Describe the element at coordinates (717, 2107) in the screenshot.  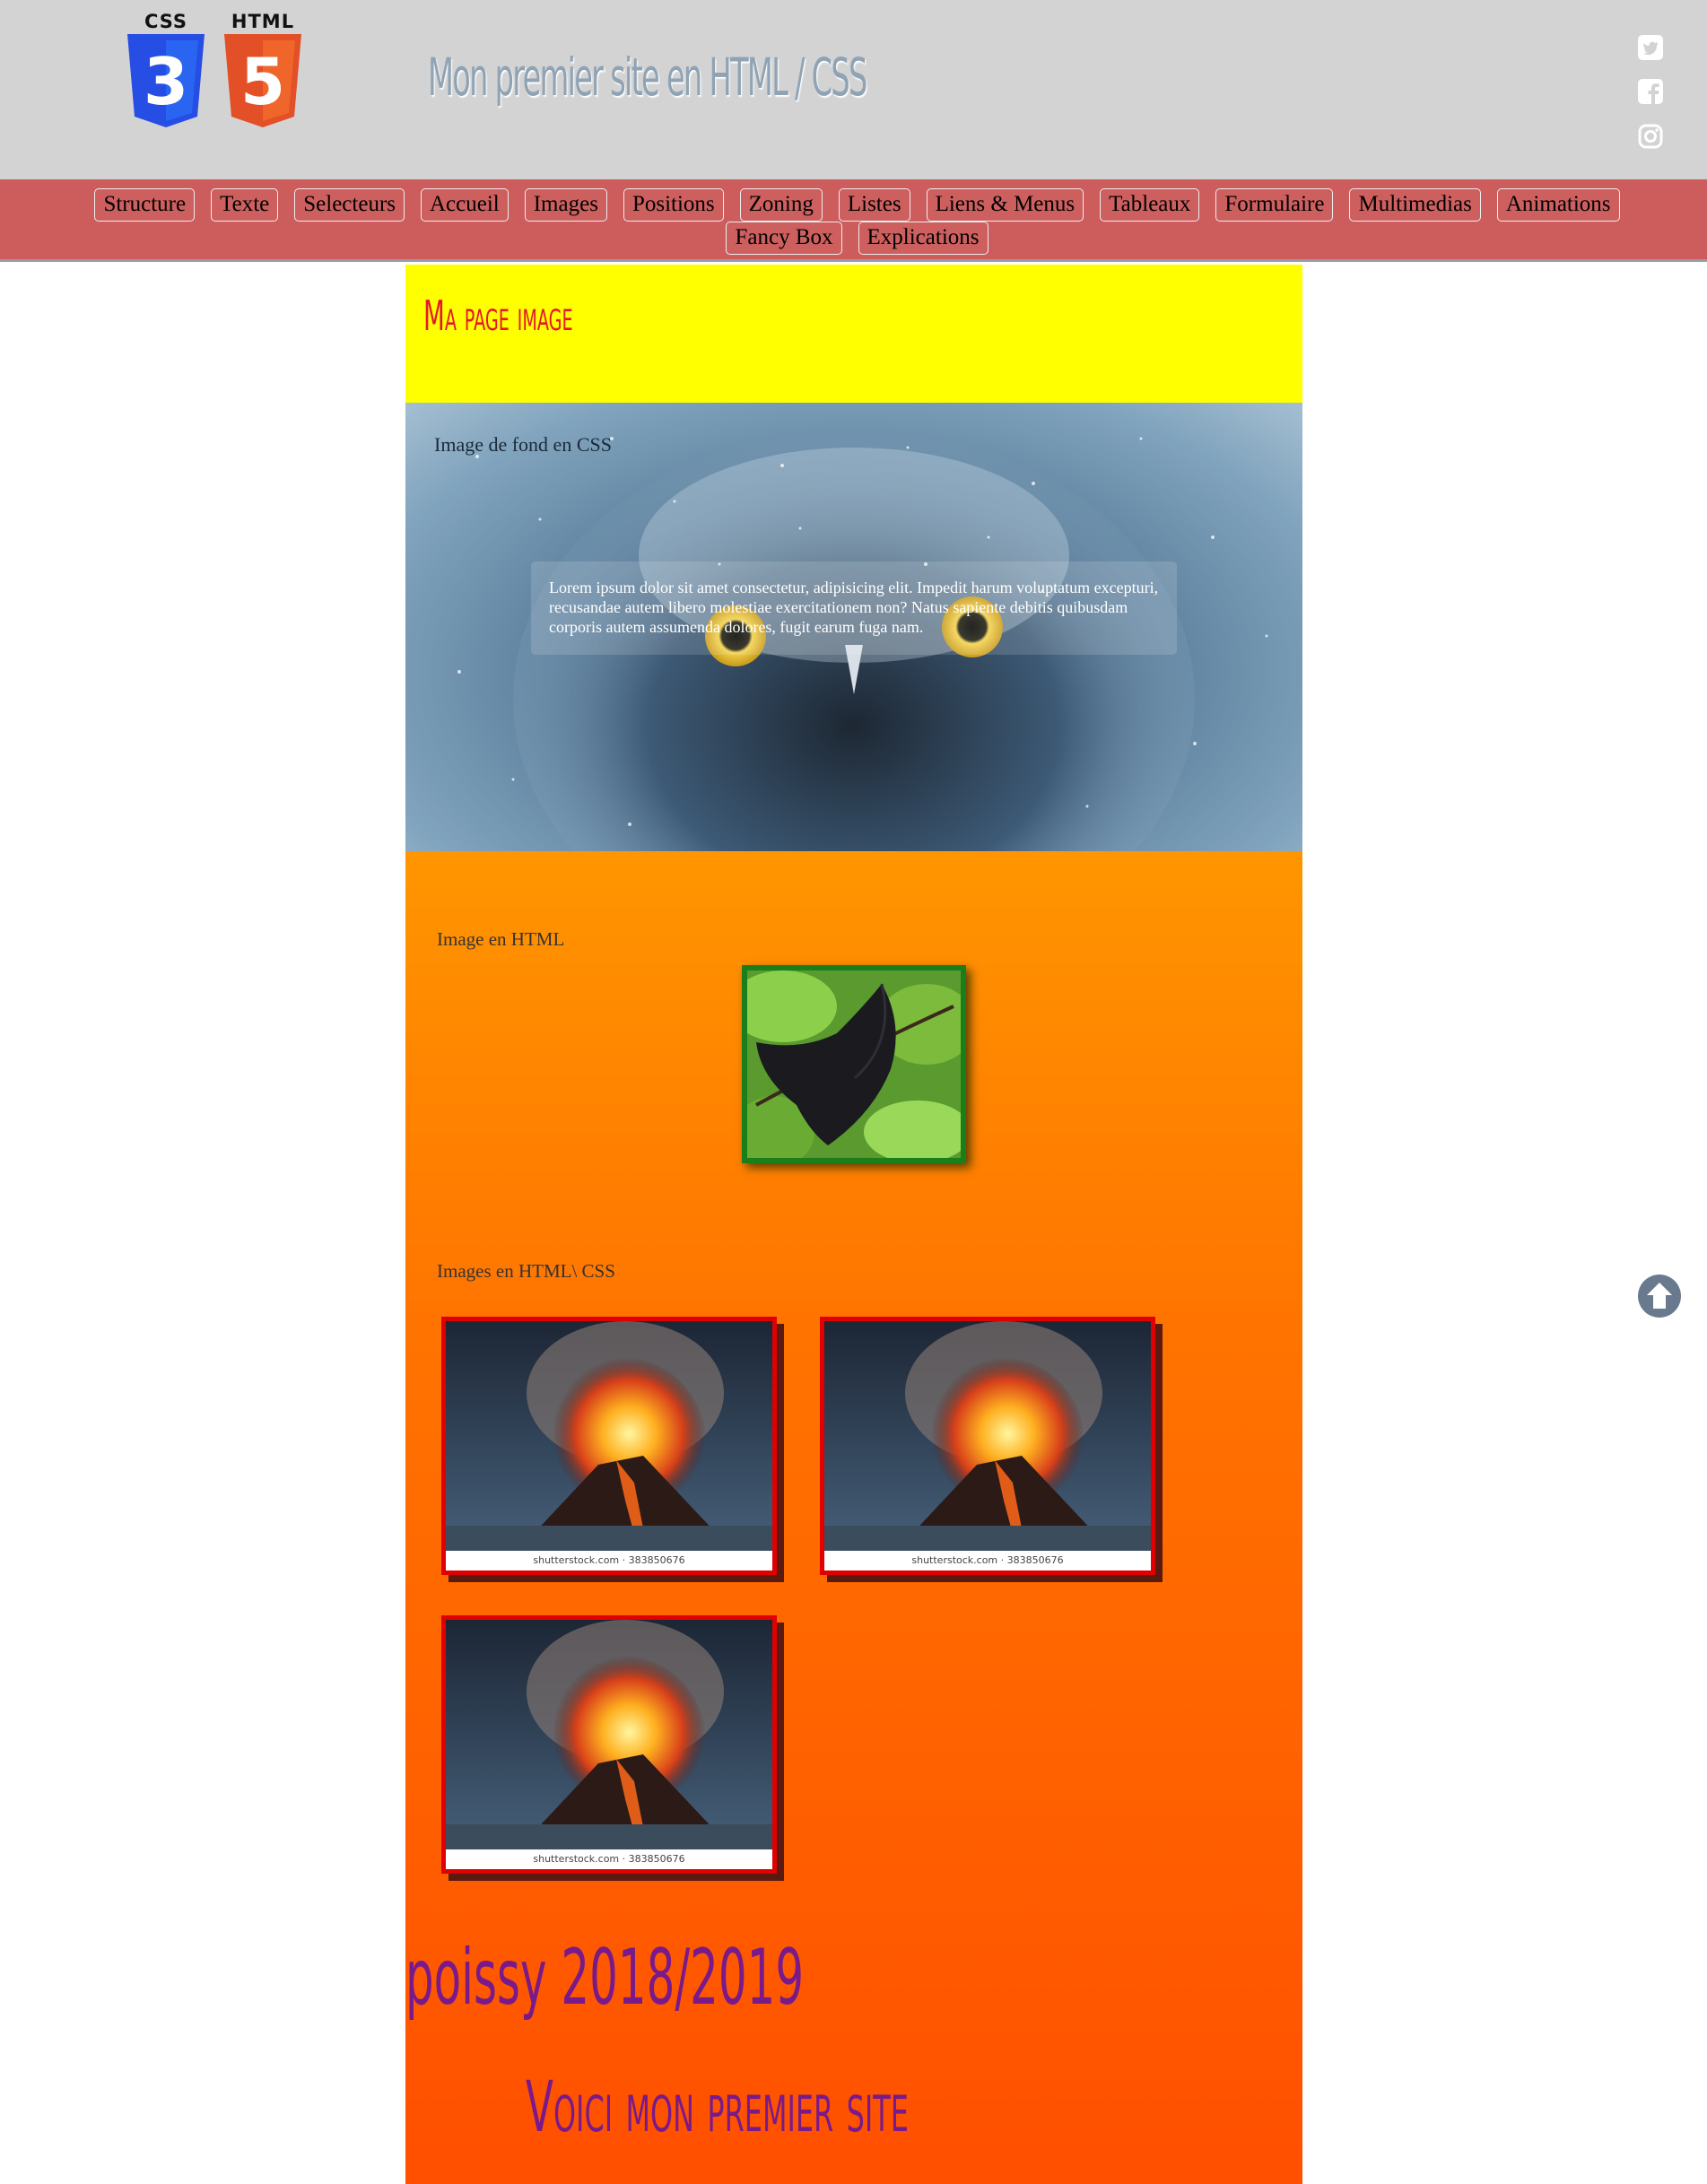
I see `footer-tagline: Voici mon premier site` at that location.